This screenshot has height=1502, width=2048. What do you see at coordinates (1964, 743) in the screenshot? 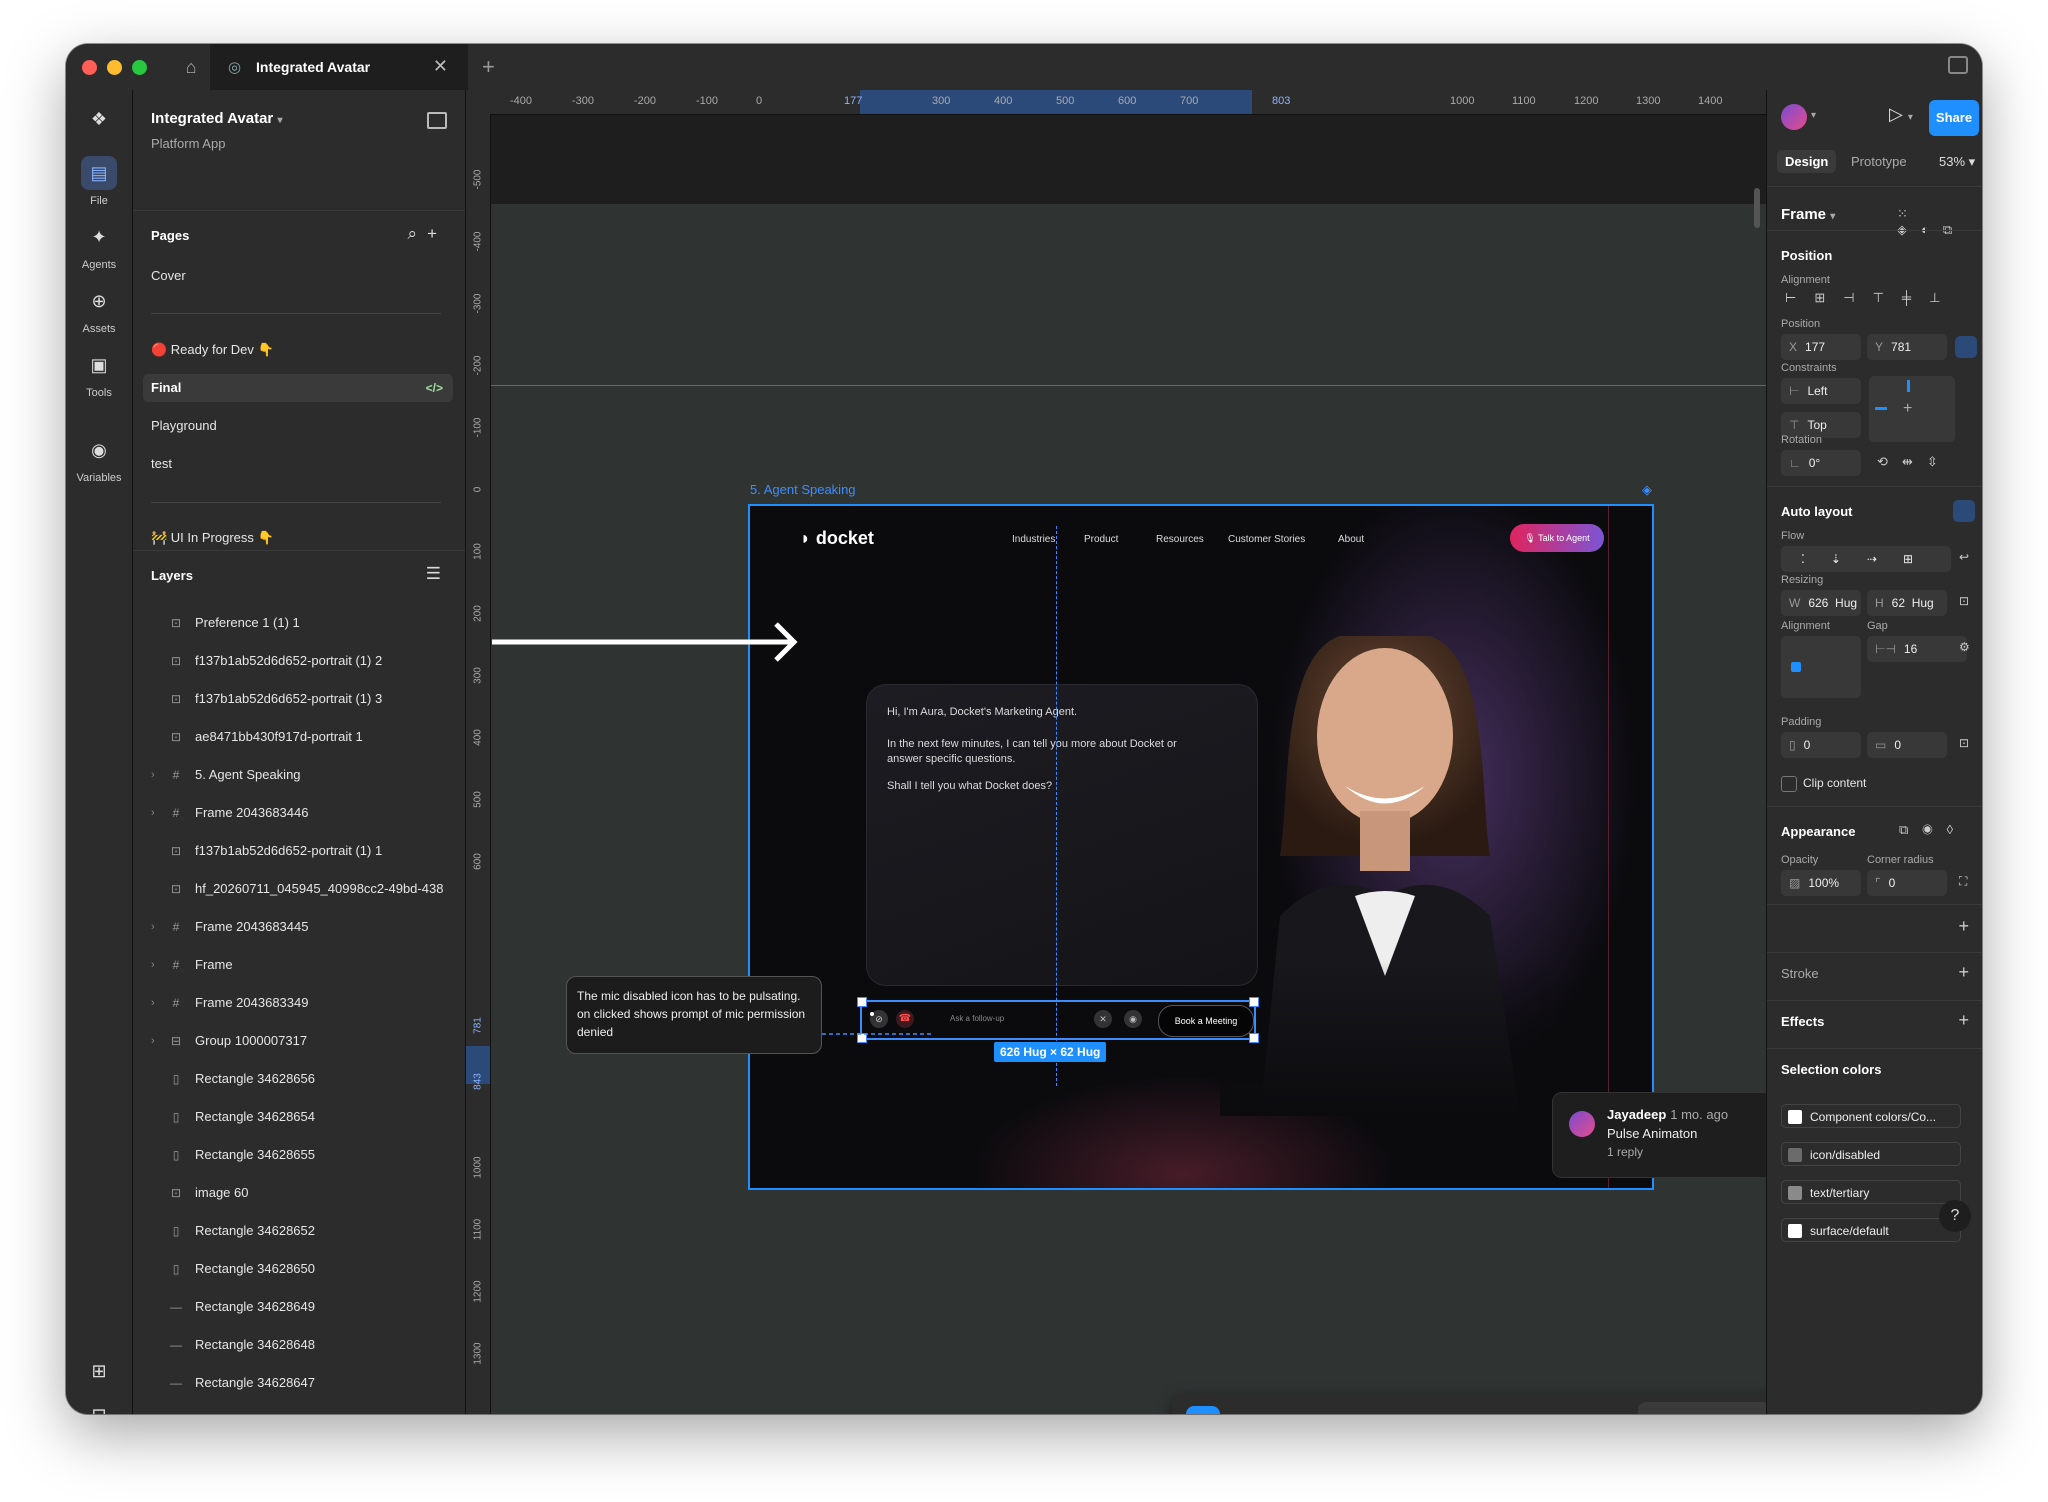
I see `padding-individual-icon: ⊡` at bounding box center [1964, 743].